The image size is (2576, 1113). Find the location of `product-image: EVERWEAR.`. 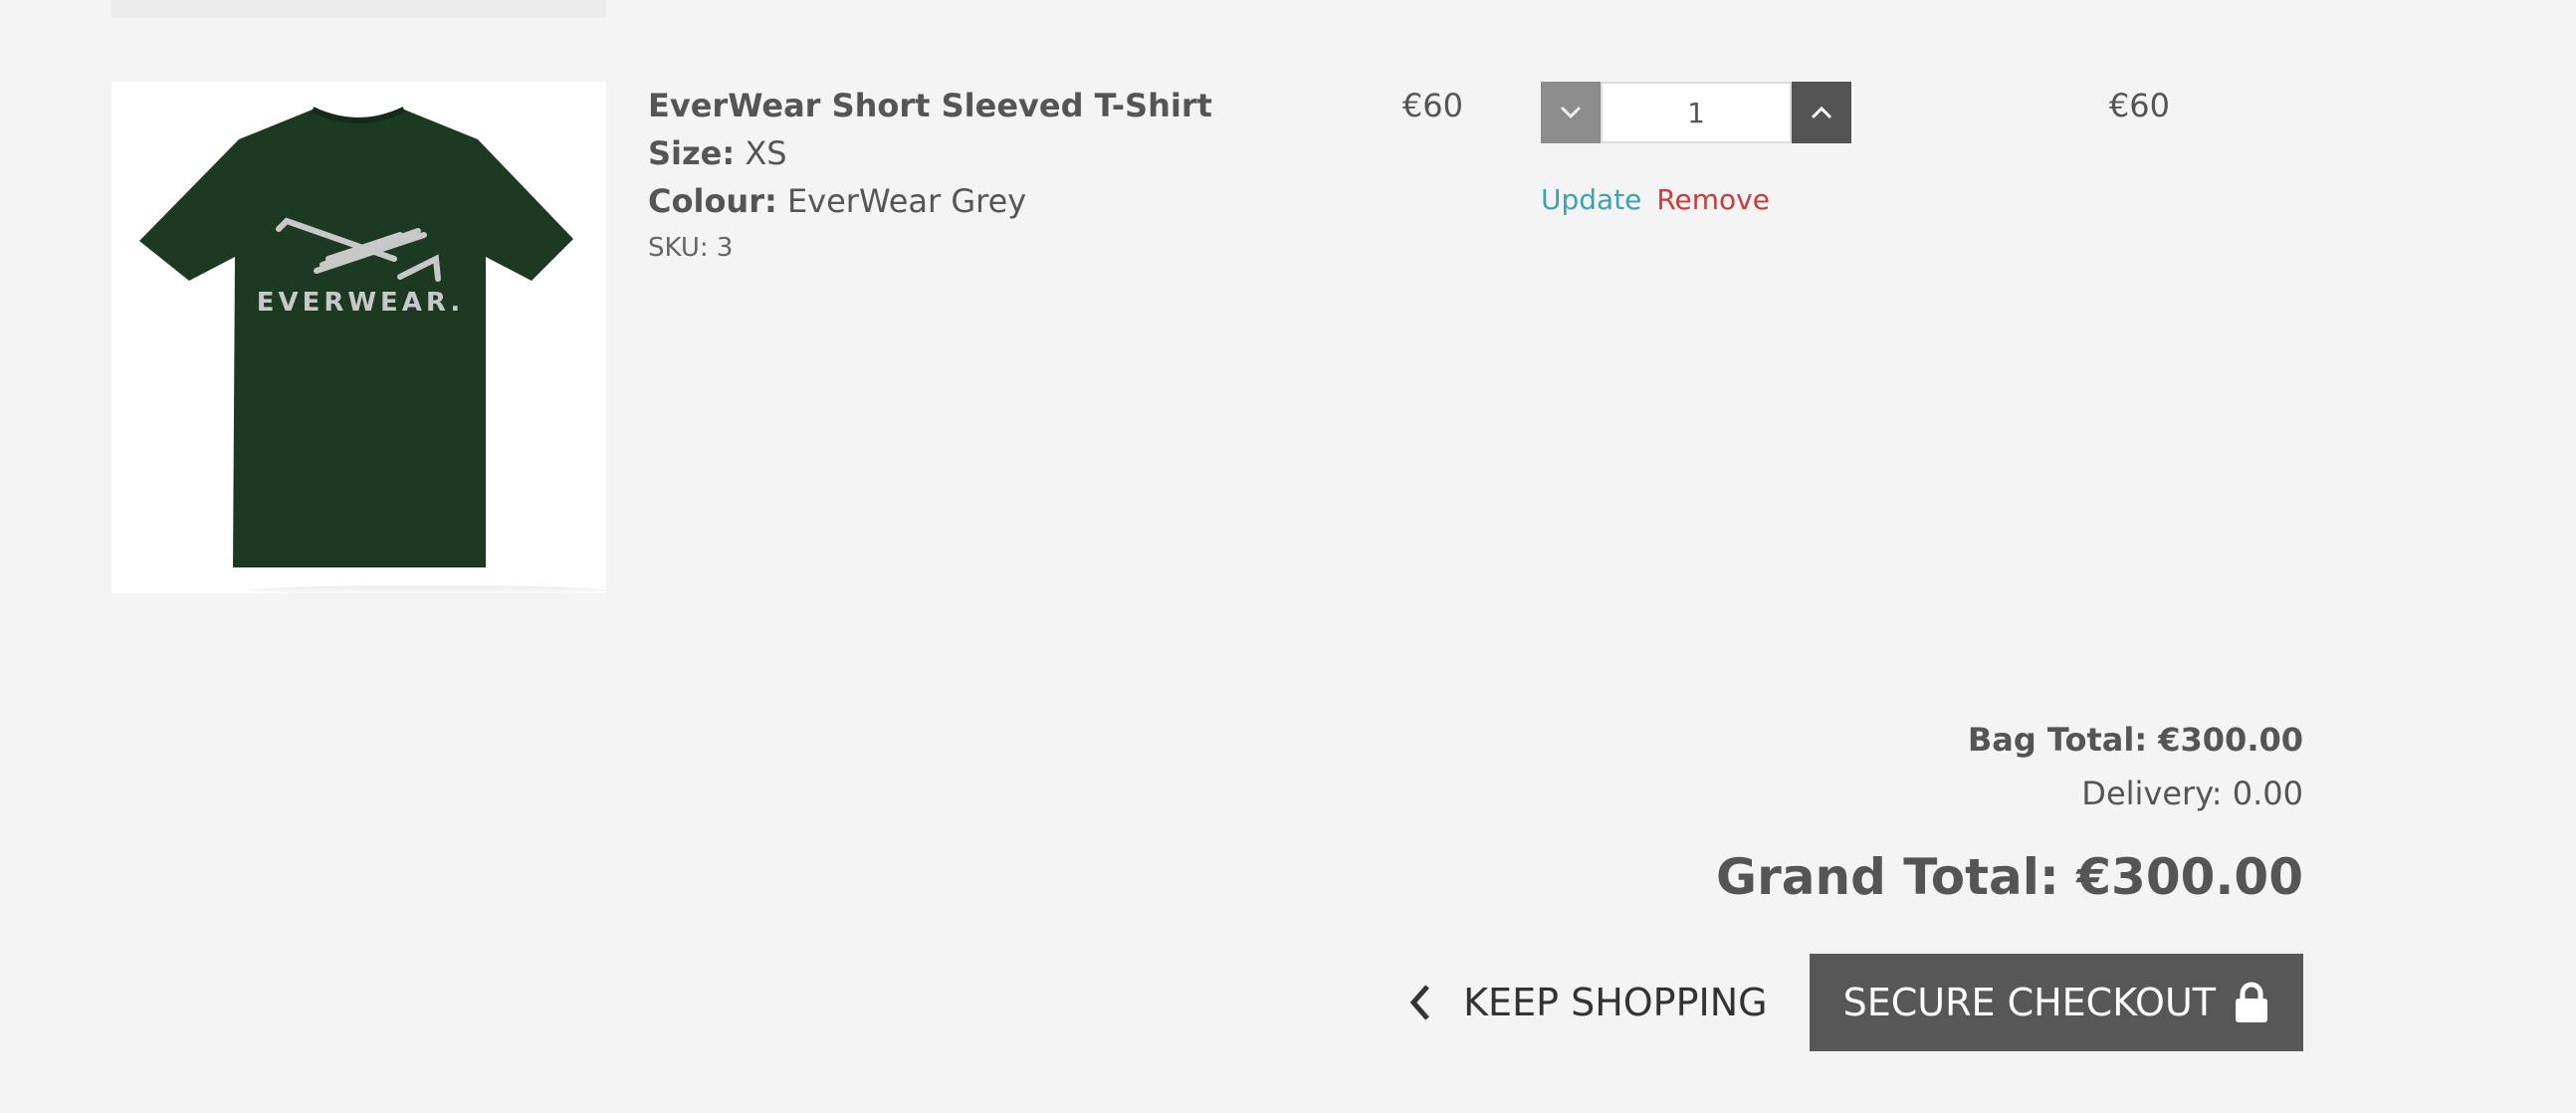

product-image: EVERWEAR. is located at coordinates (358, 337).